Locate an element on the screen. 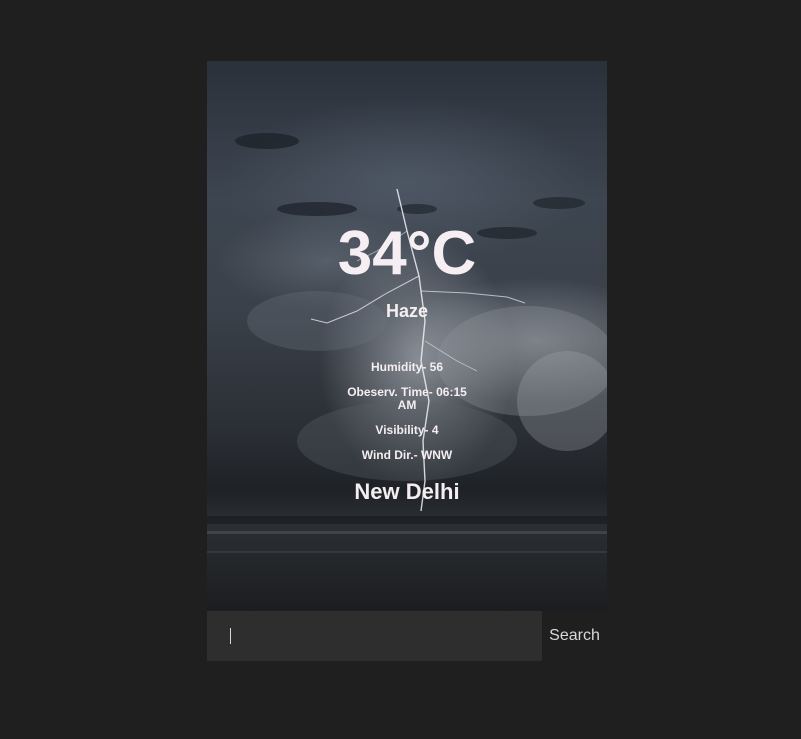 This screenshot has height=739, width=801. search-bar: Search is located at coordinates (407, 636).